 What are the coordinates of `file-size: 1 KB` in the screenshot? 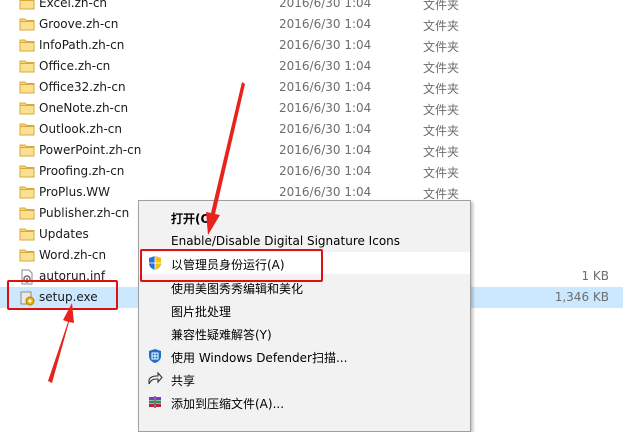 It's located at (595, 276).